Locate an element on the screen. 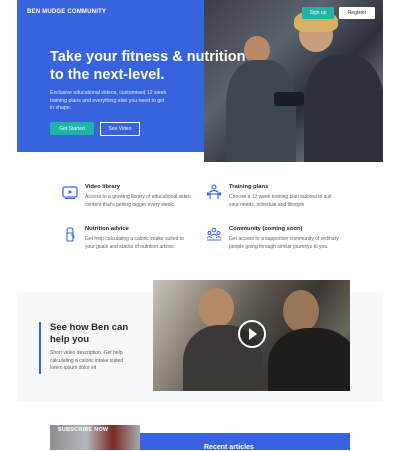  feature-title: Training plans is located at coordinates (249, 187).